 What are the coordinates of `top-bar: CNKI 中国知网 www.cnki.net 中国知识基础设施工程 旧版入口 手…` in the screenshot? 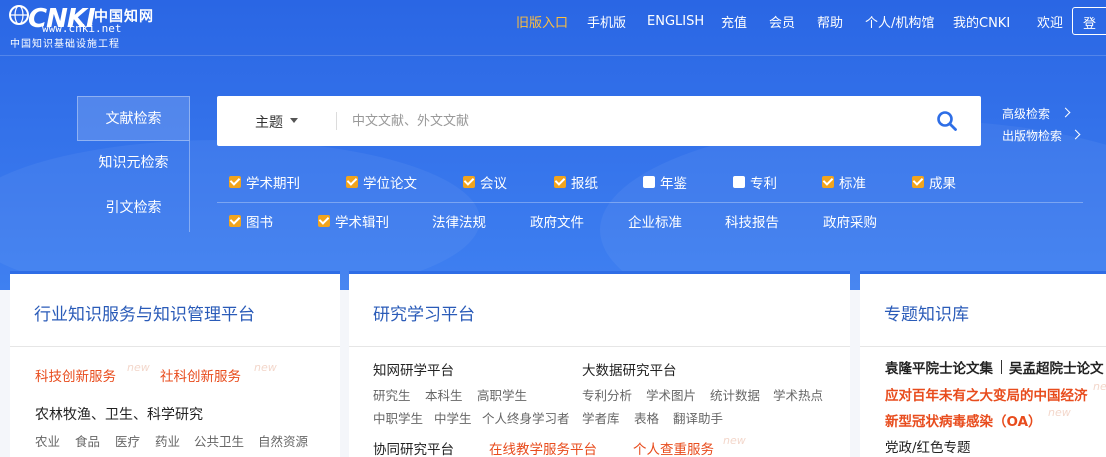 It's located at (553, 28).